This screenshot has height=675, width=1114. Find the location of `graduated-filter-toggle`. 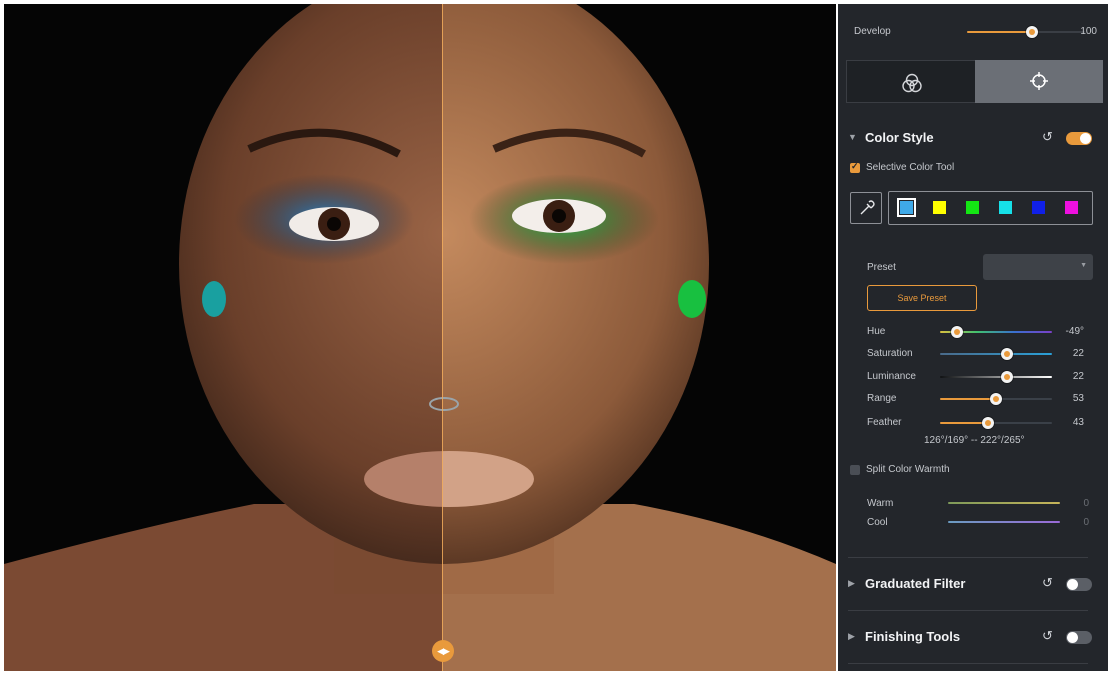

graduated-filter-toggle is located at coordinates (1079, 584).